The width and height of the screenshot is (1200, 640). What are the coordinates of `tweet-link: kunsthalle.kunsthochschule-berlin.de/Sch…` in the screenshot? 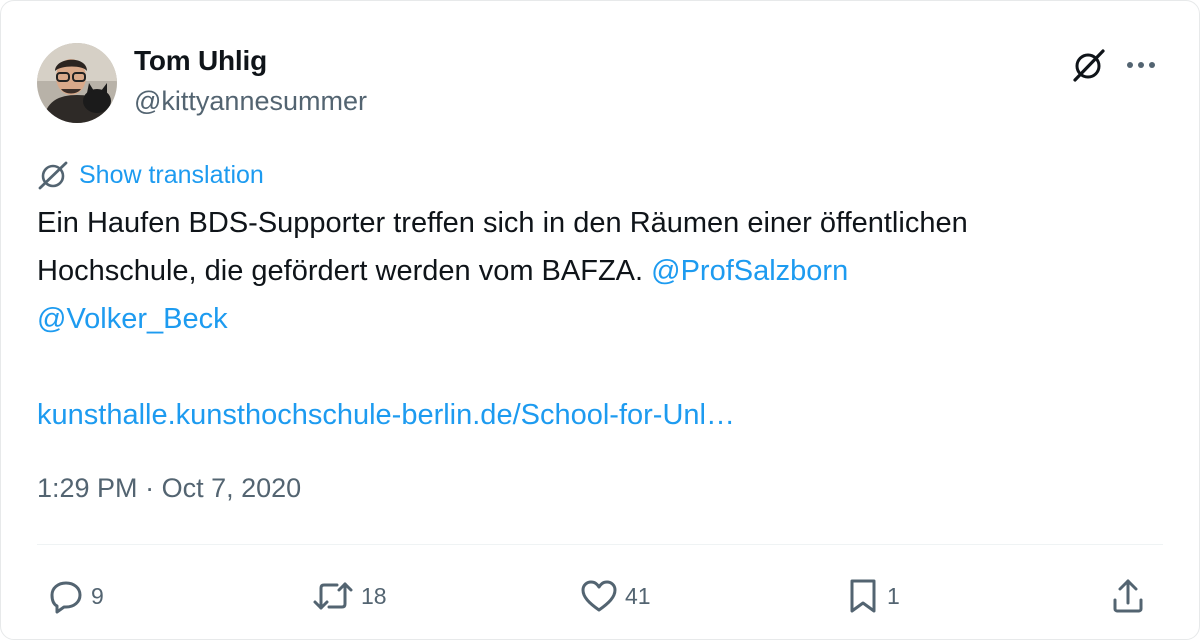 It's located at (386, 415).